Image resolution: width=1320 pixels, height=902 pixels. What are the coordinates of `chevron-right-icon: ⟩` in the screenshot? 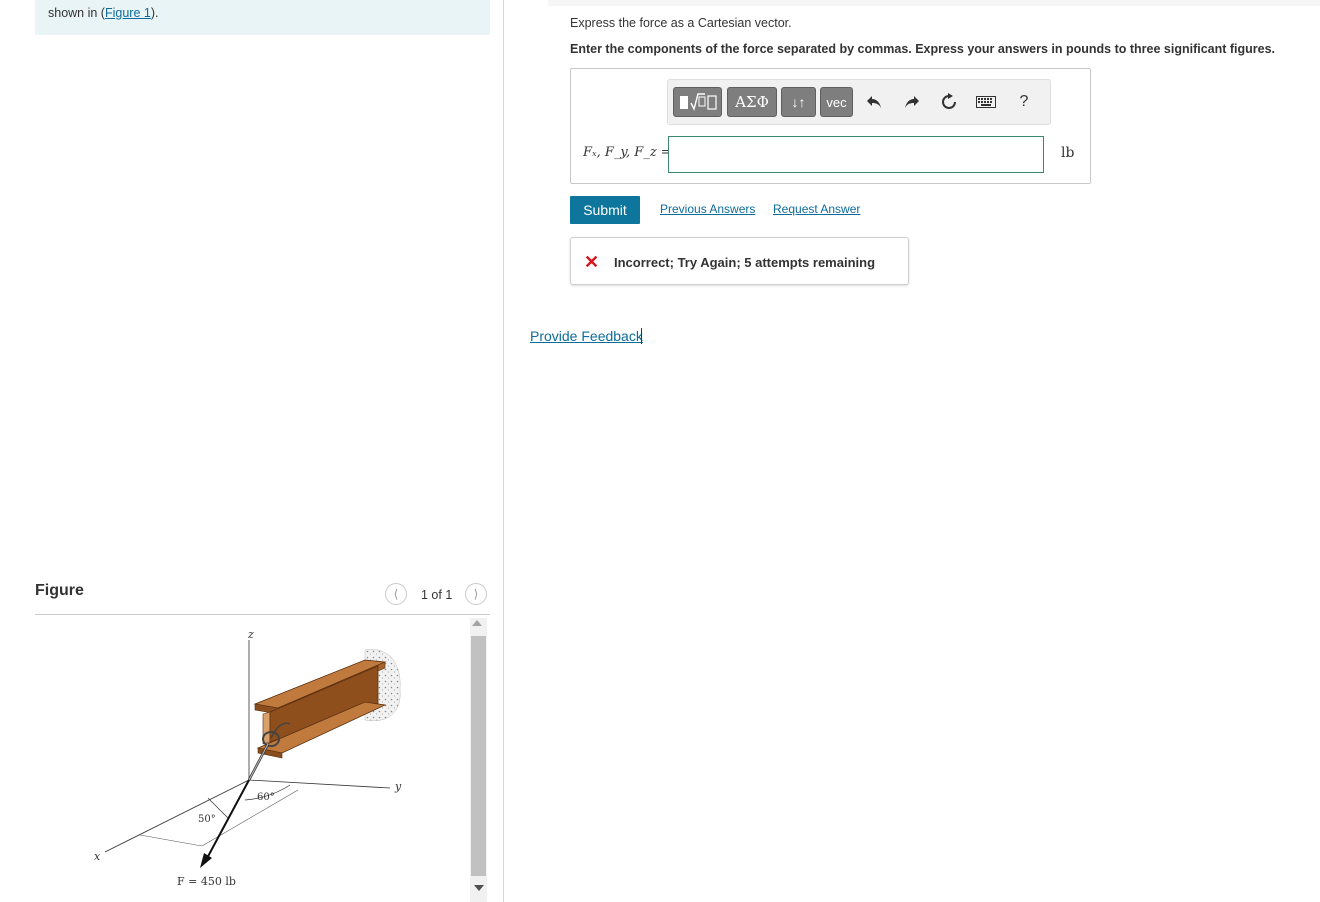 It's located at (476, 594).